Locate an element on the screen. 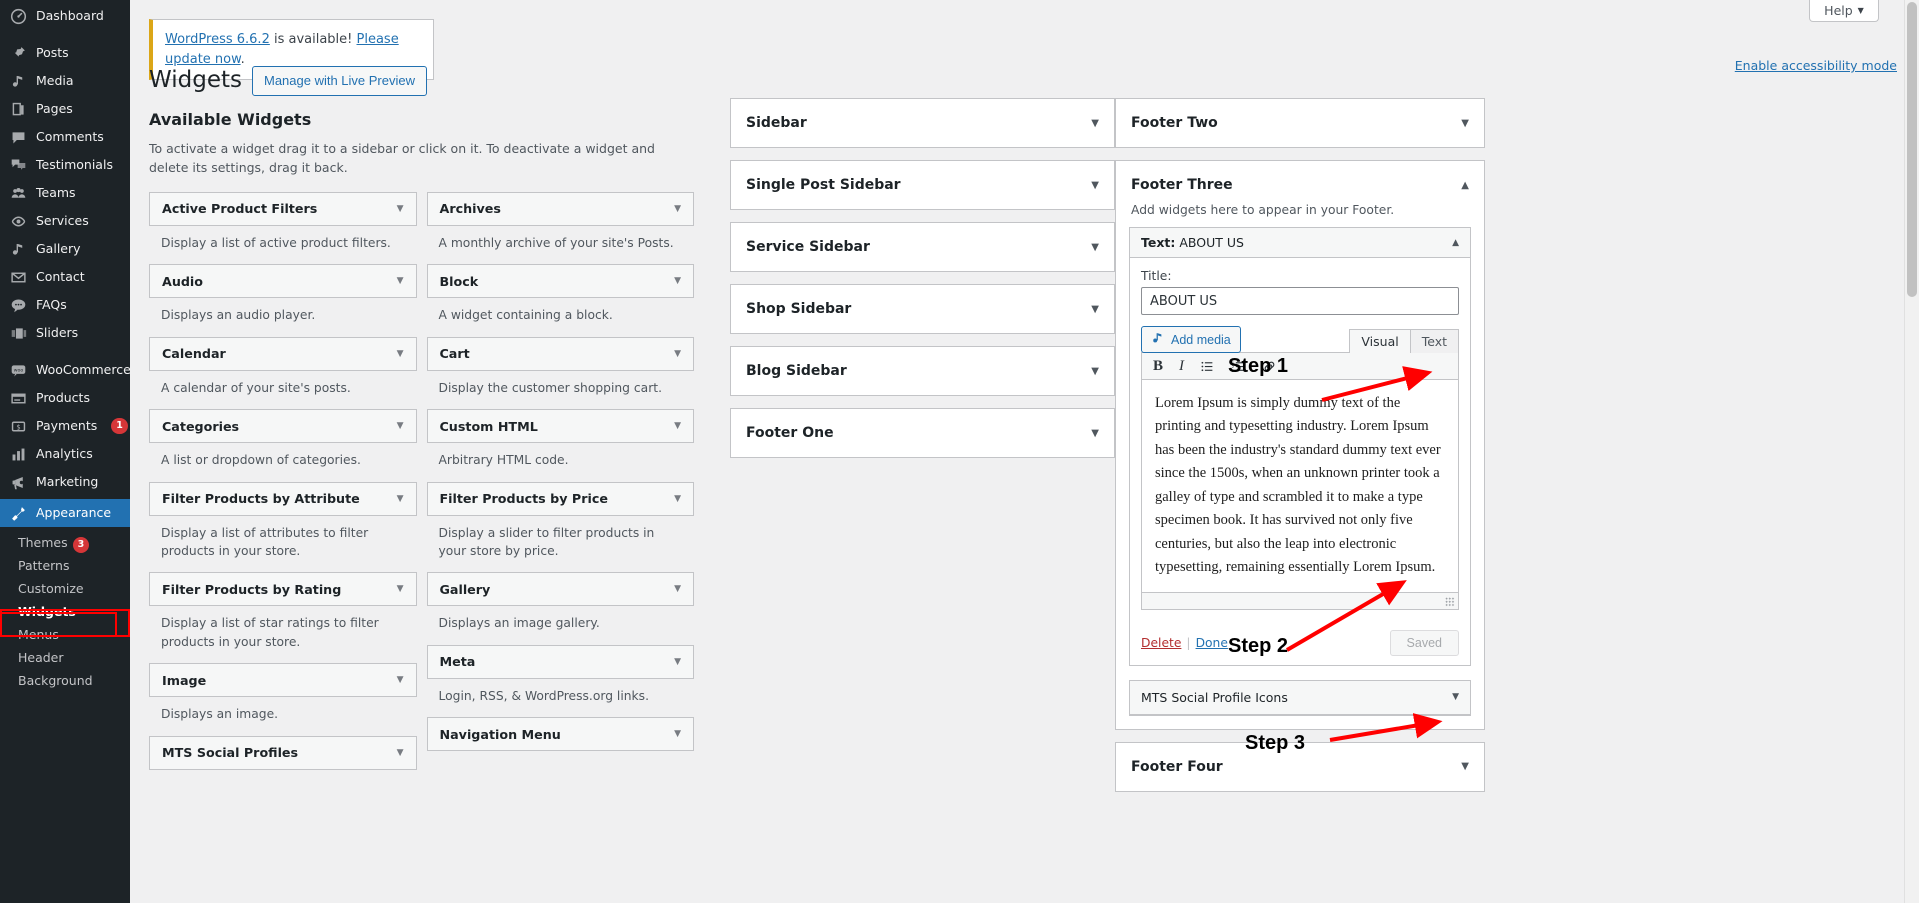  sidebar-item-label: Analytics is located at coordinates (64, 453).